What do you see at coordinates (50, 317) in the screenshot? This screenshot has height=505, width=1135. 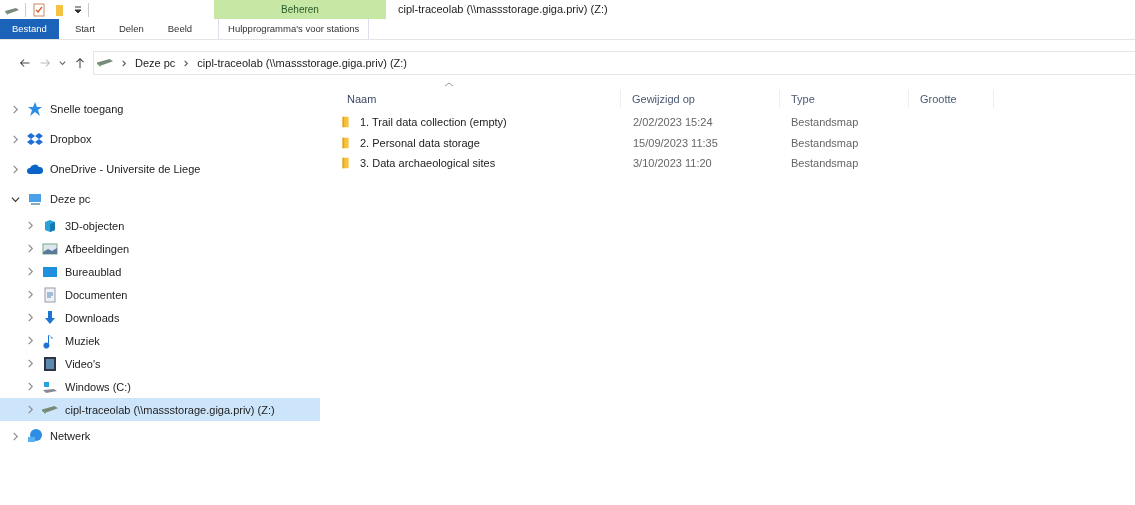 I see `download-icon` at bounding box center [50, 317].